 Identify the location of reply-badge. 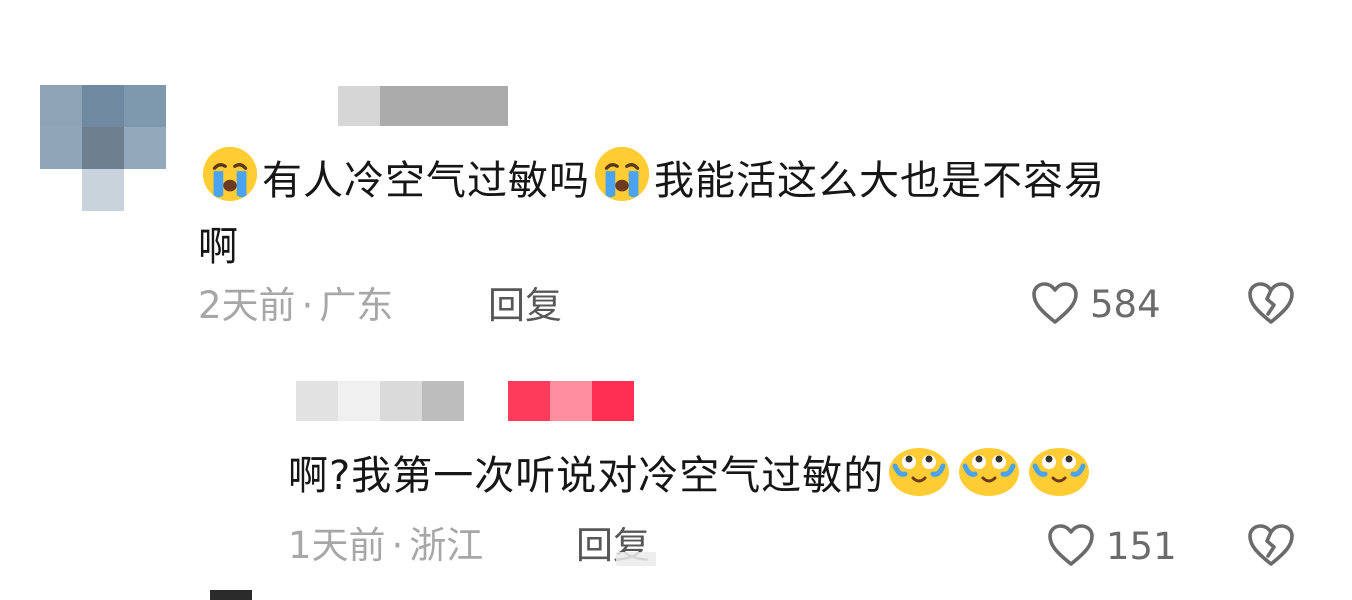
(571, 401).